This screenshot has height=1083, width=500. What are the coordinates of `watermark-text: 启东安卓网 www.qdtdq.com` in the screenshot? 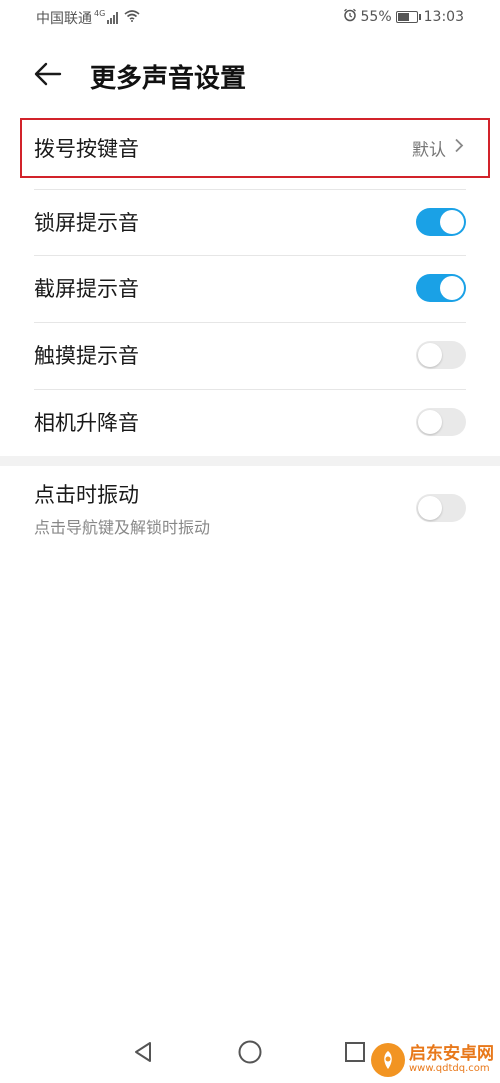 It's located at (451, 1058).